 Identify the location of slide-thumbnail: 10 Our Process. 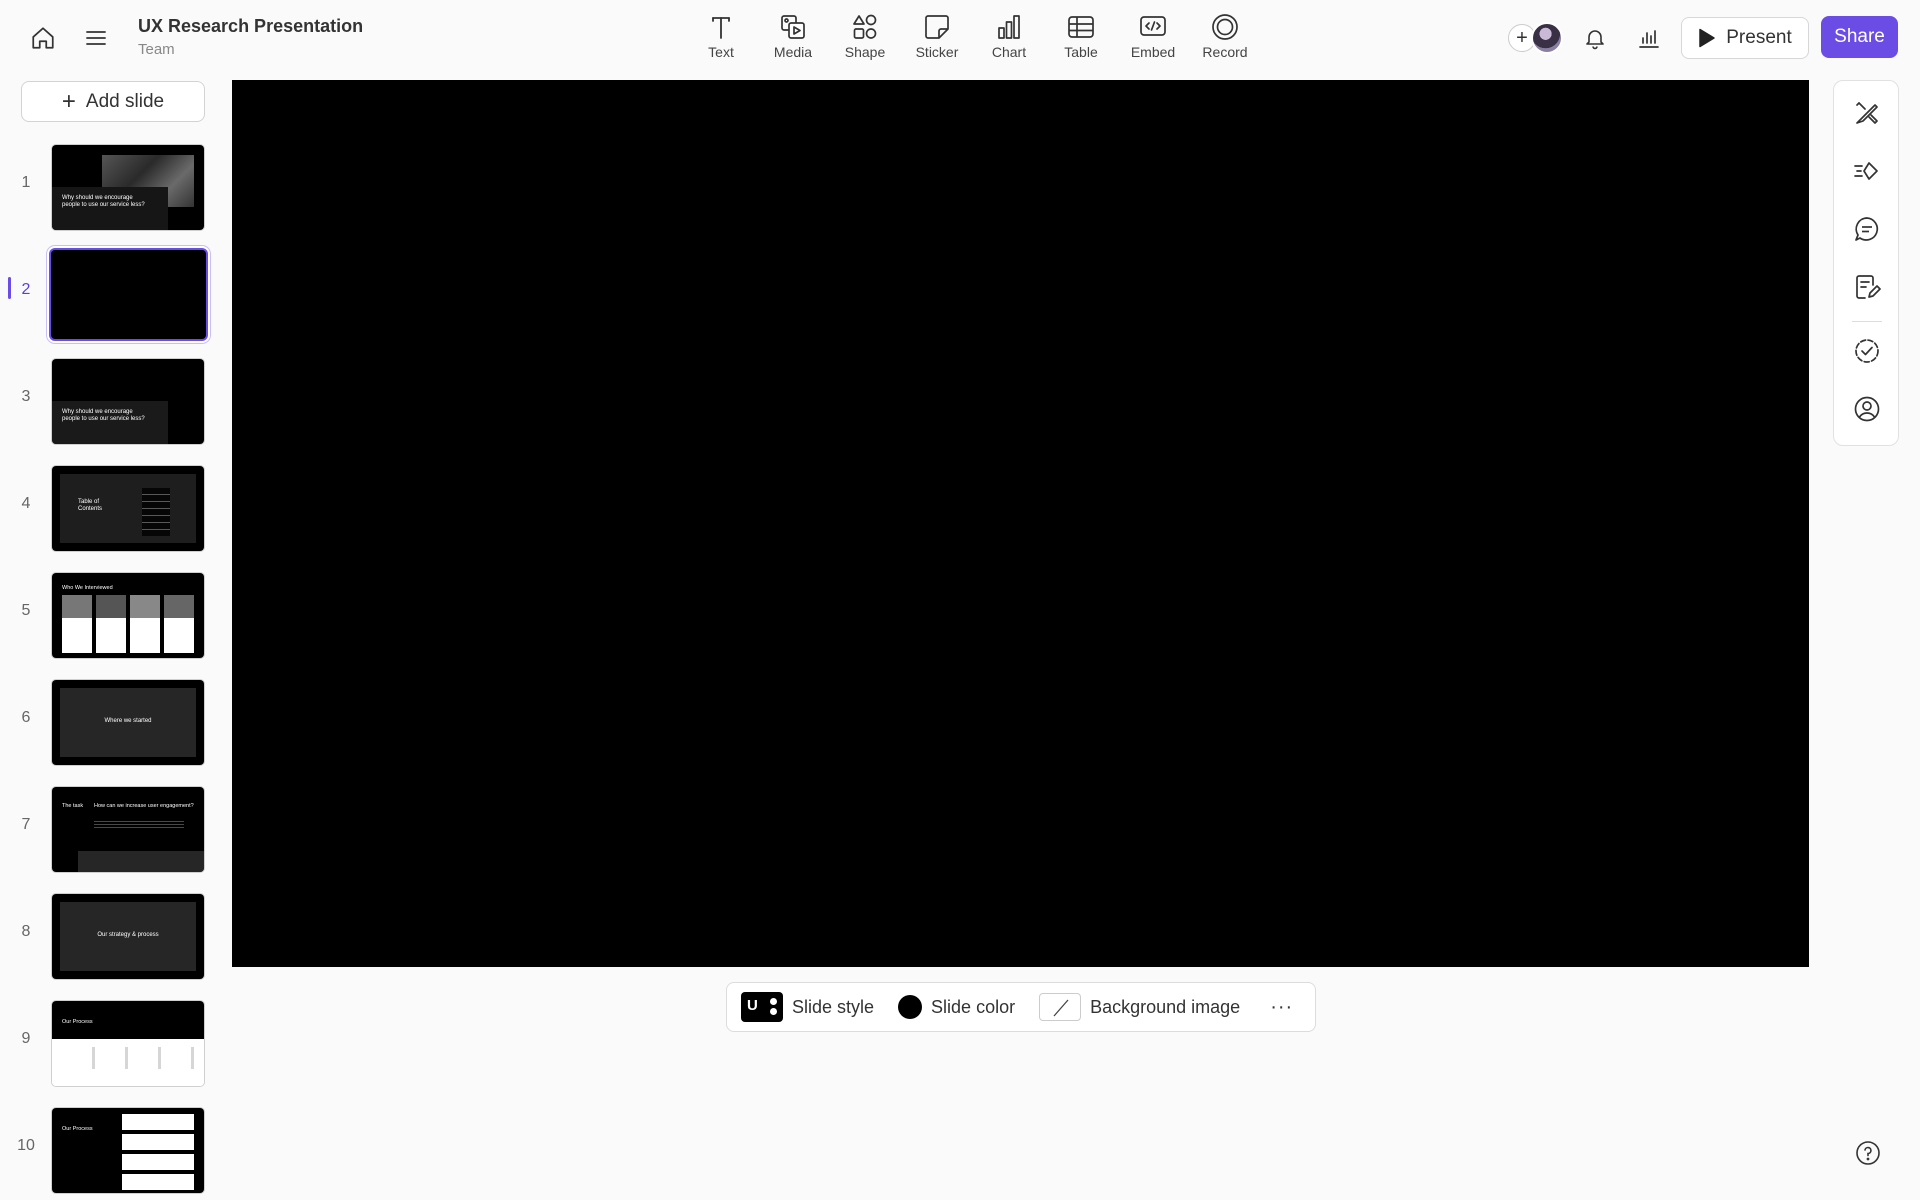
(110, 1151).